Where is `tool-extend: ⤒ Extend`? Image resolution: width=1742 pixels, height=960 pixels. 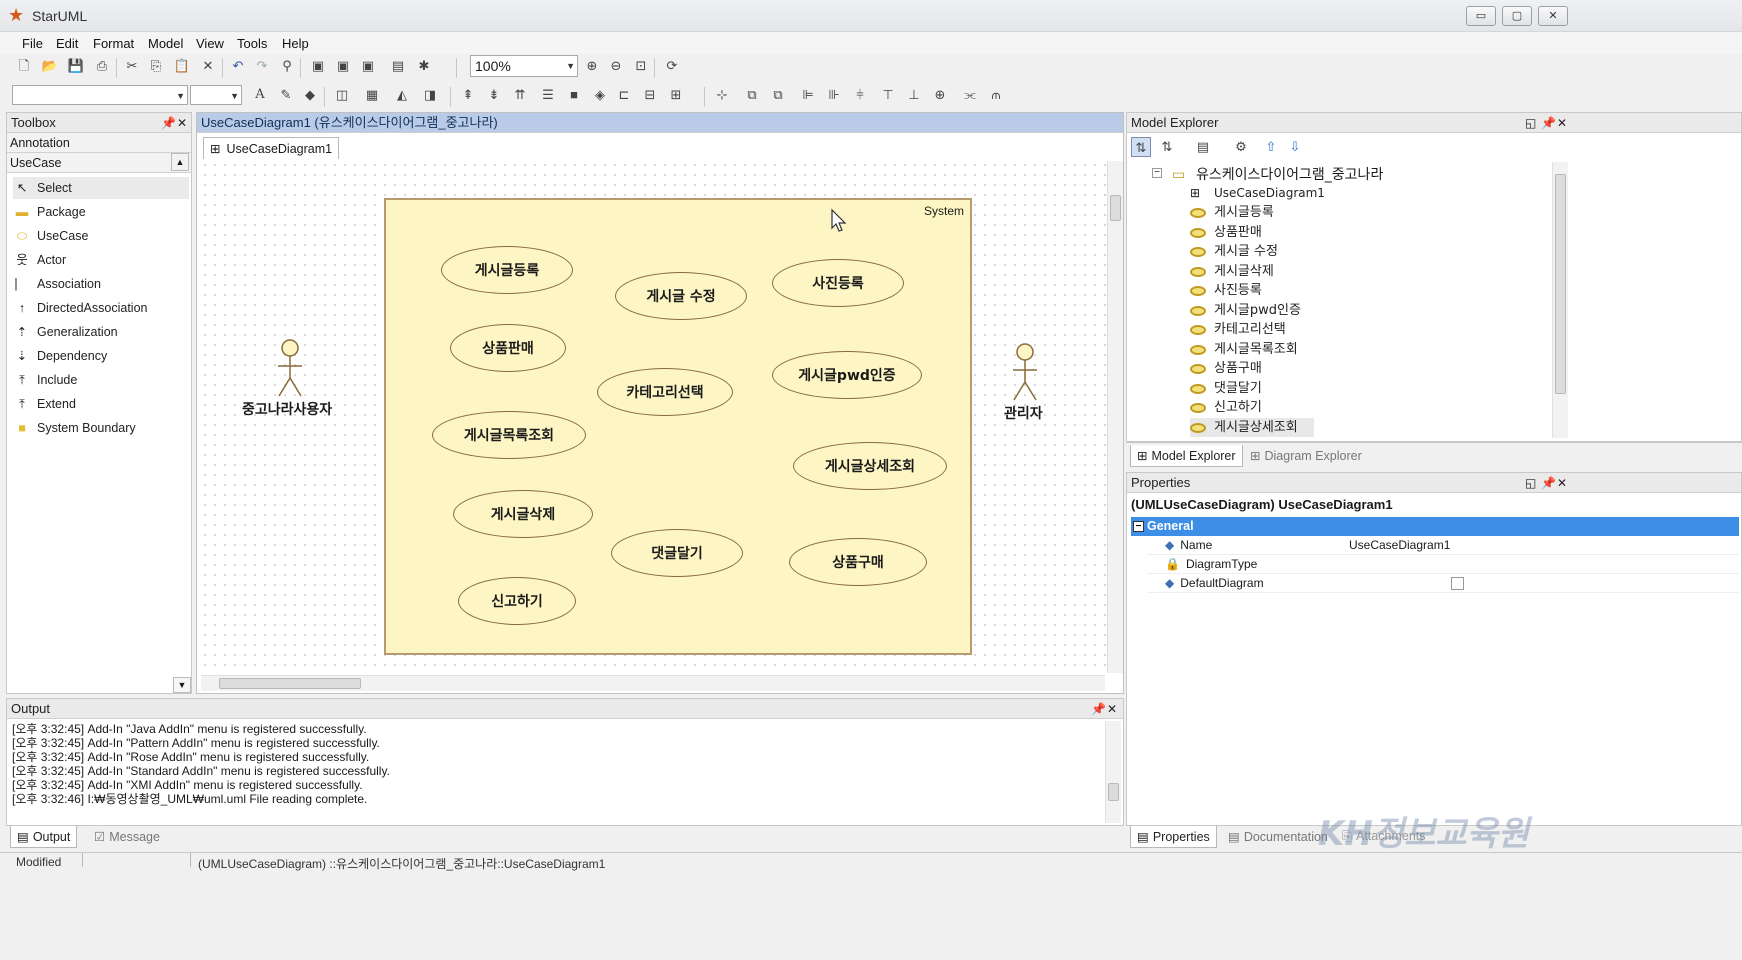 tool-extend: ⤒ Extend is located at coordinates (44, 404).